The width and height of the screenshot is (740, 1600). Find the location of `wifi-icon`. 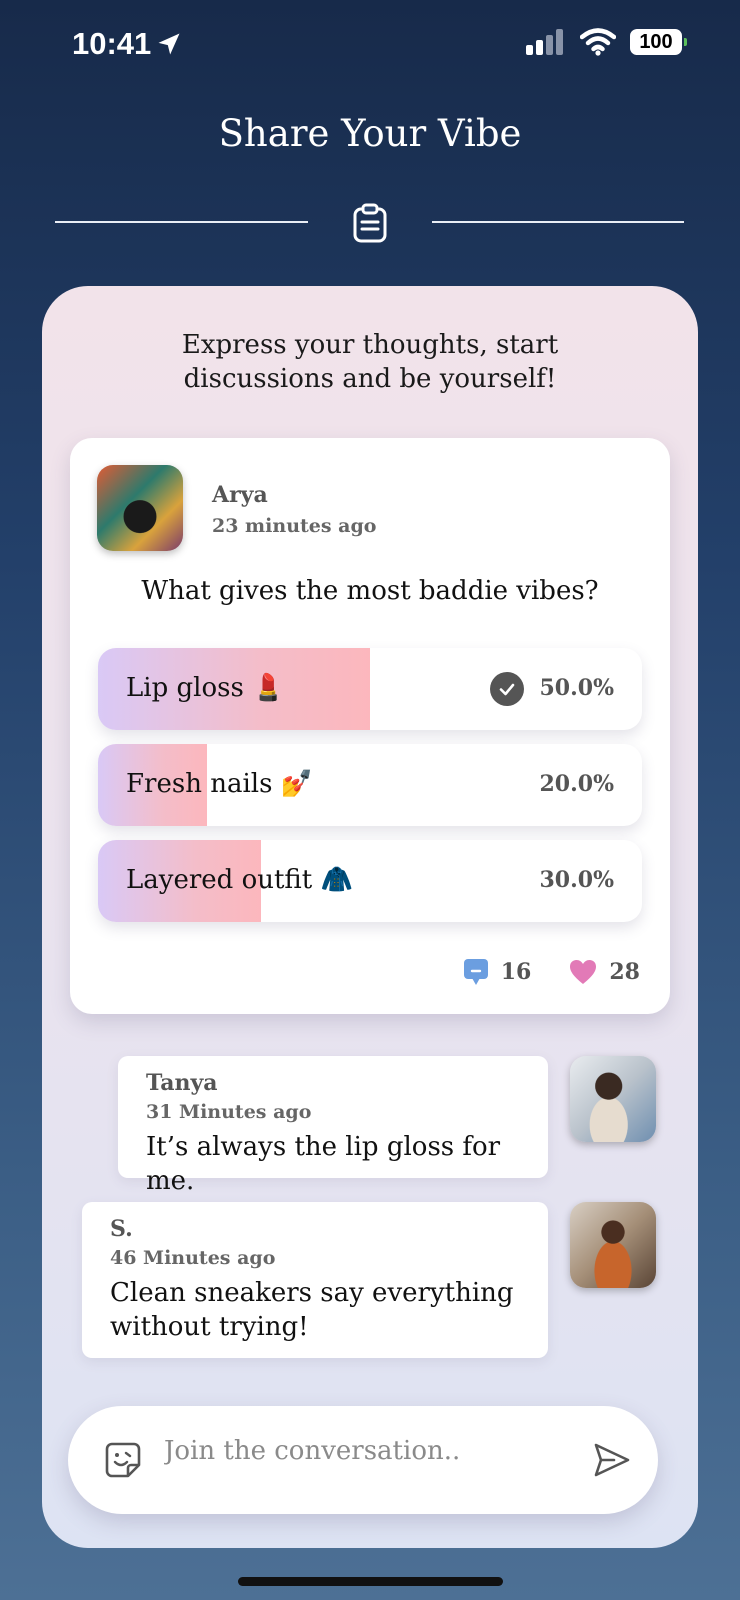

wifi-icon is located at coordinates (598, 42).